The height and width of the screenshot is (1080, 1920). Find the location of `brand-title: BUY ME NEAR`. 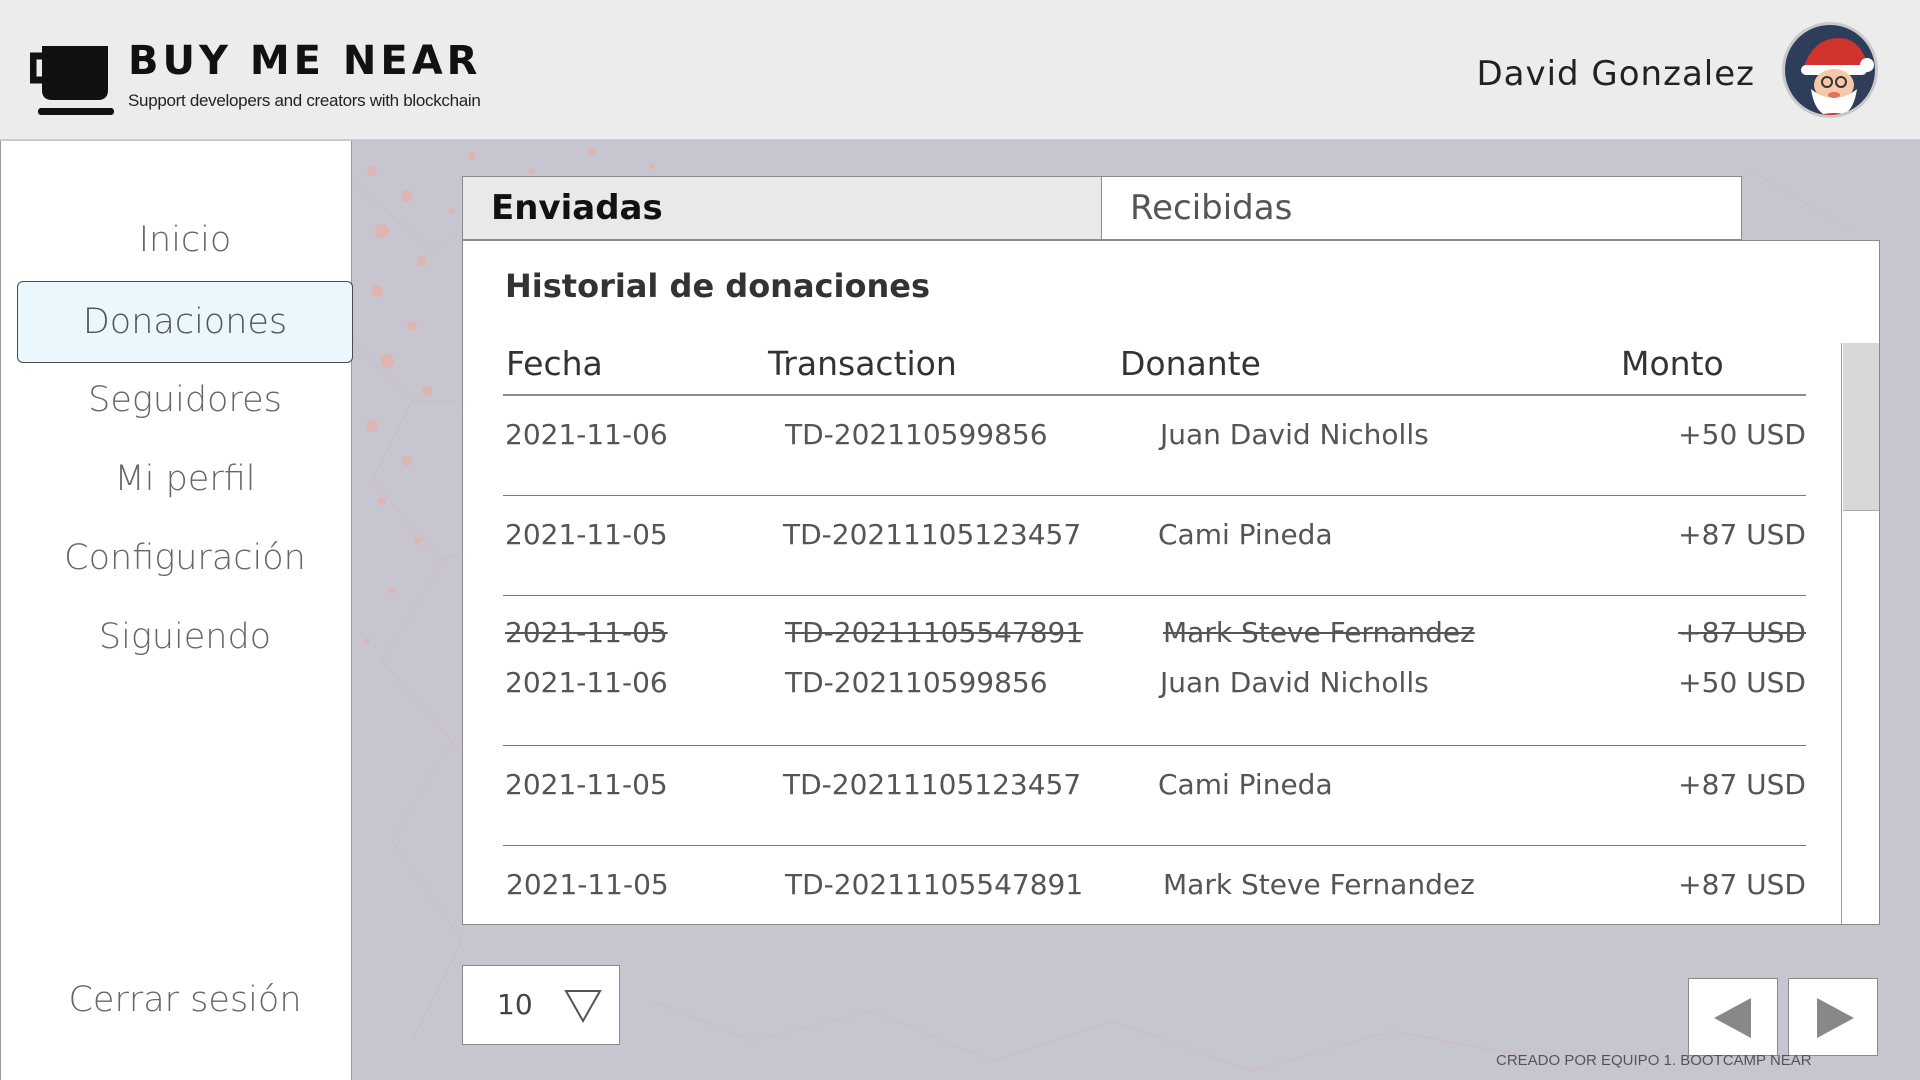

brand-title: BUY ME NEAR is located at coordinates (305, 61).